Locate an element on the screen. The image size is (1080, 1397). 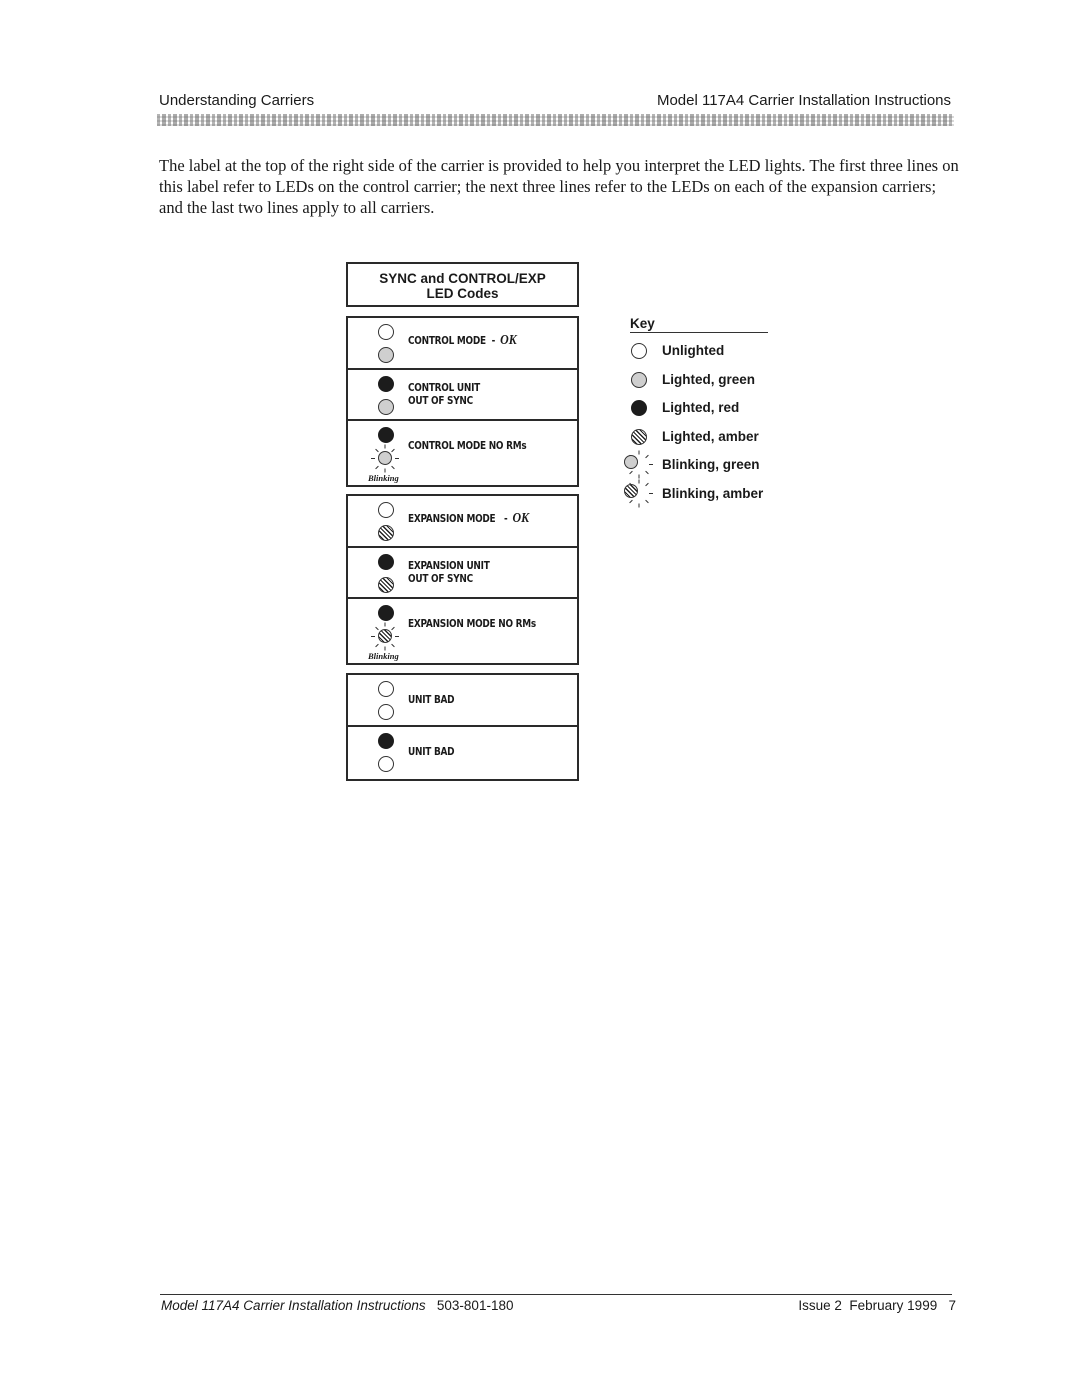
led-code-line1: EXPANSION MODE NO RMs is located at coordinates (472, 624).